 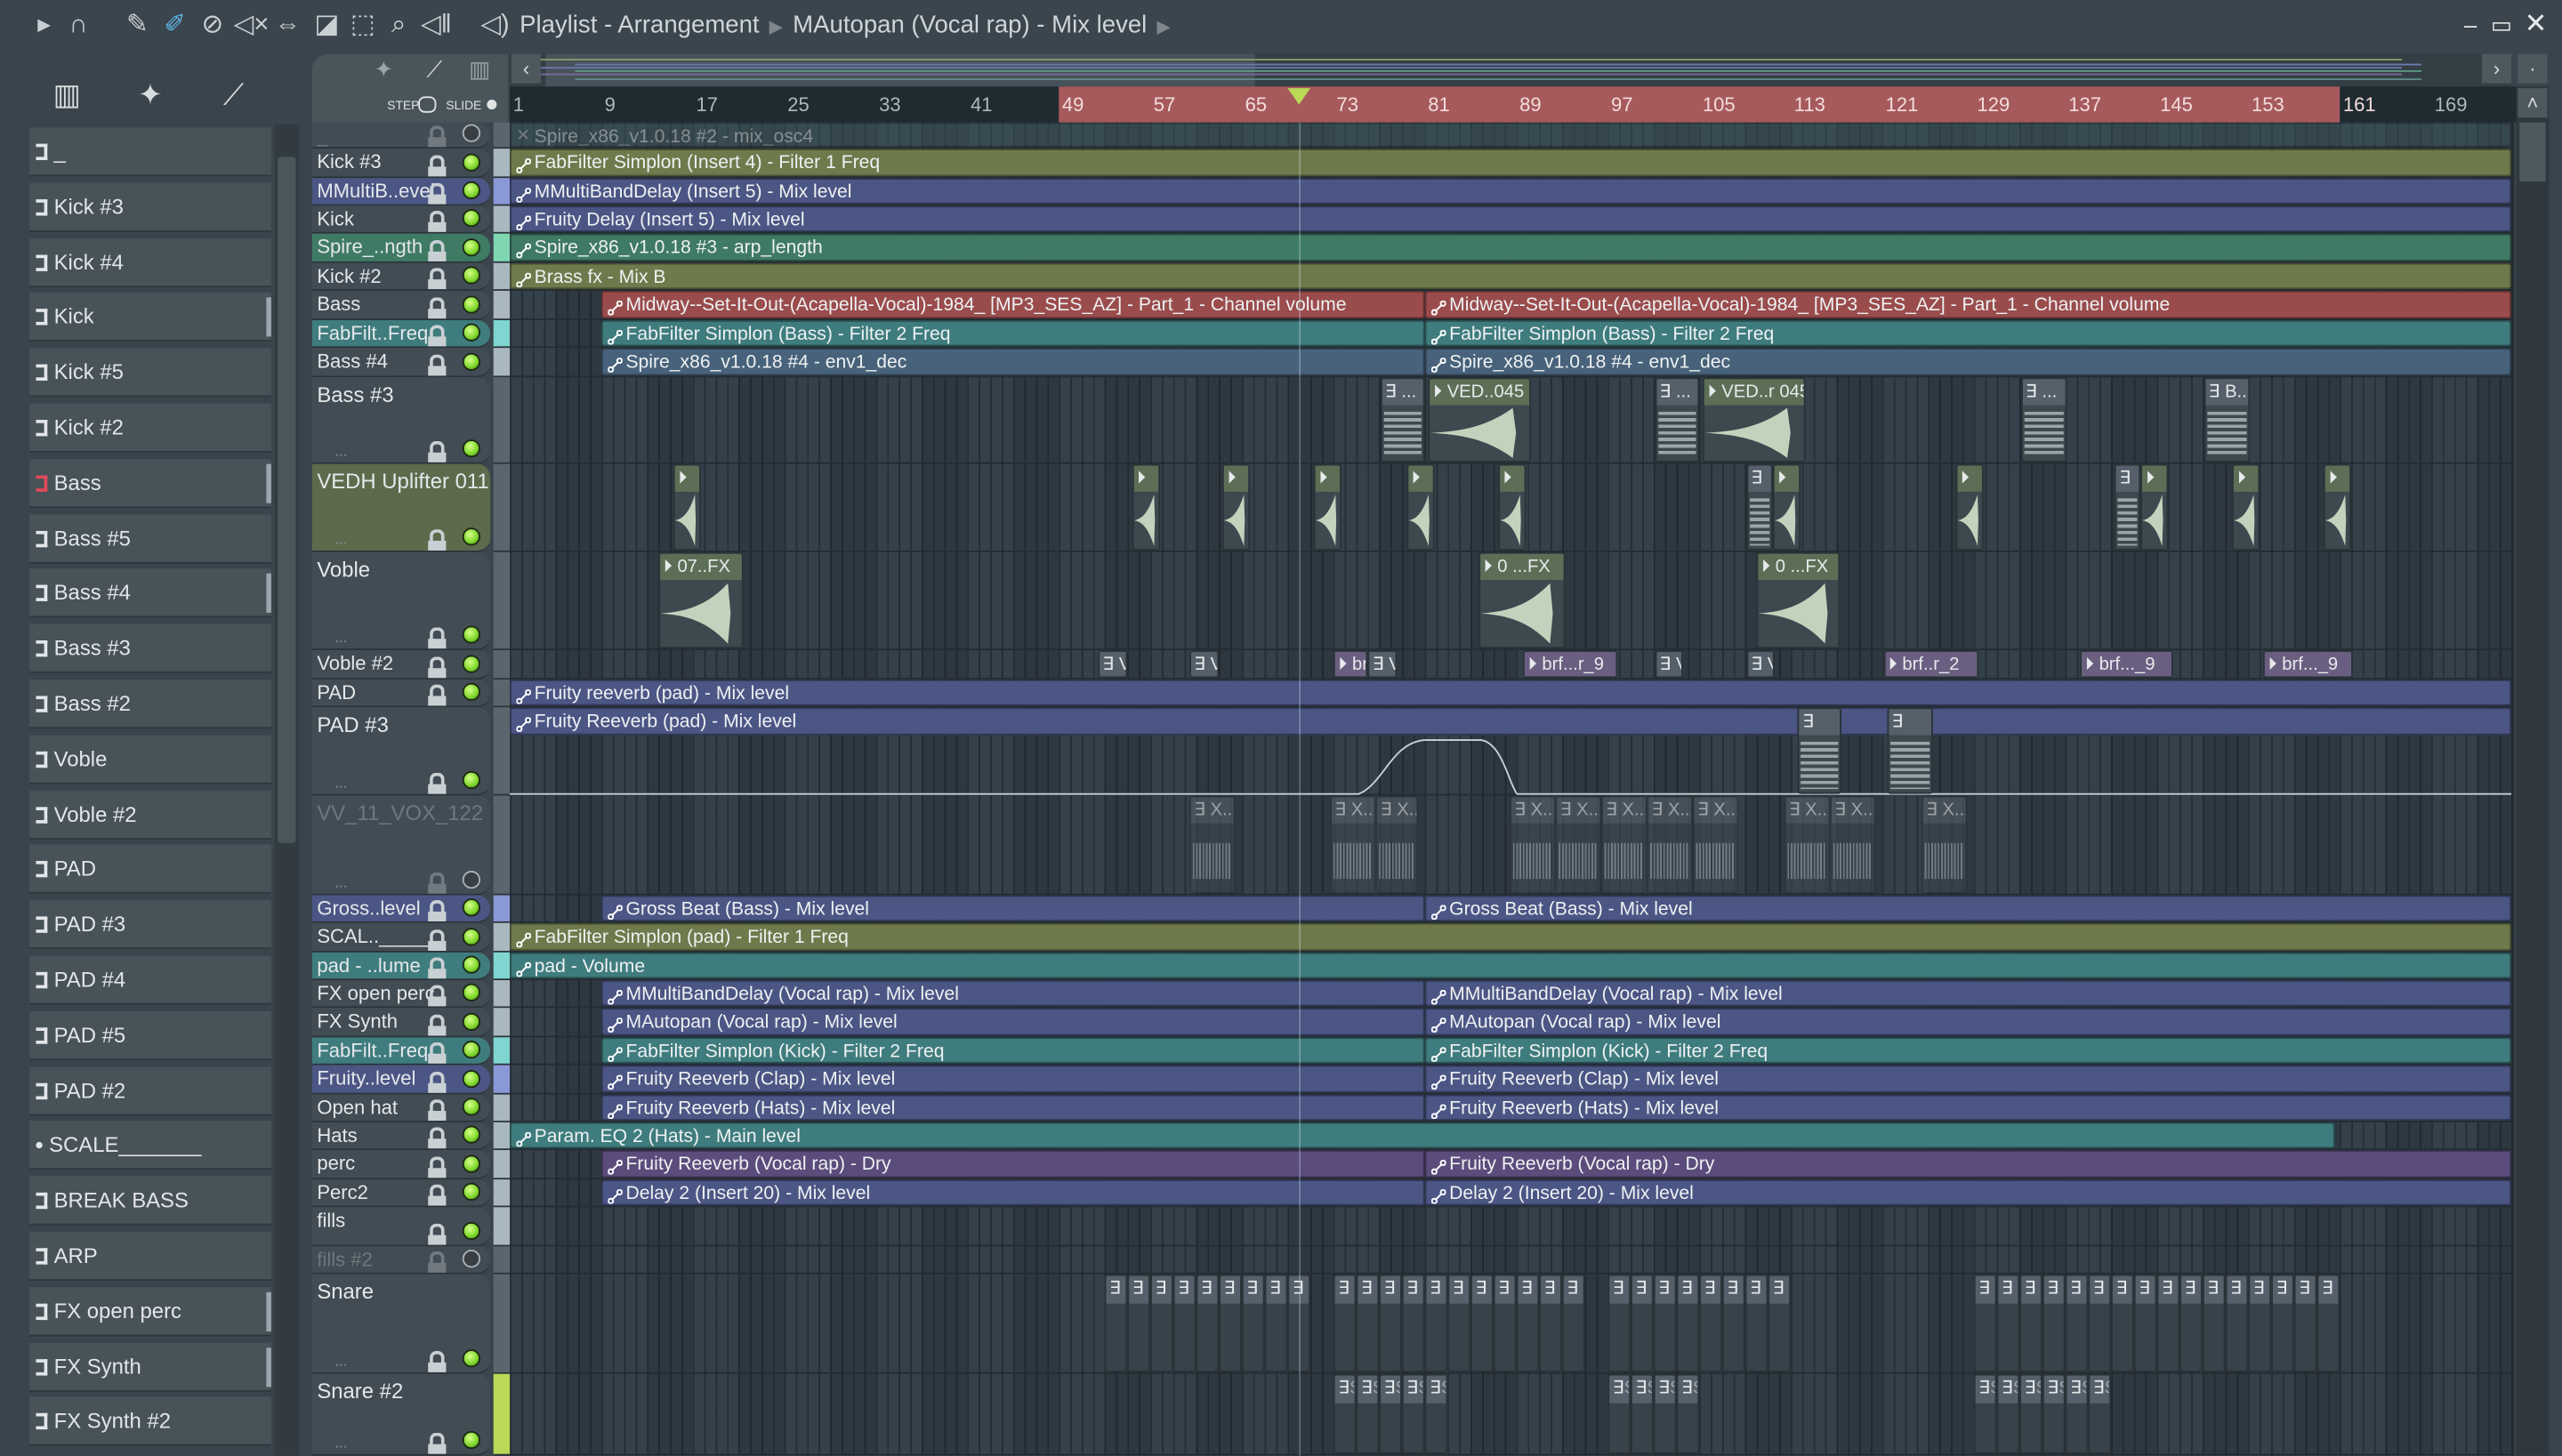 What do you see at coordinates (2533, 103) in the screenshot?
I see `scroll-up-button: ˄` at bounding box center [2533, 103].